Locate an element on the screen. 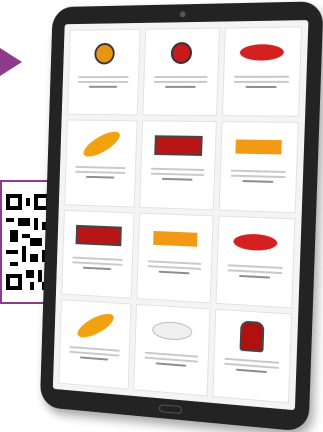  camera-icon is located at coordinates (182, 14).